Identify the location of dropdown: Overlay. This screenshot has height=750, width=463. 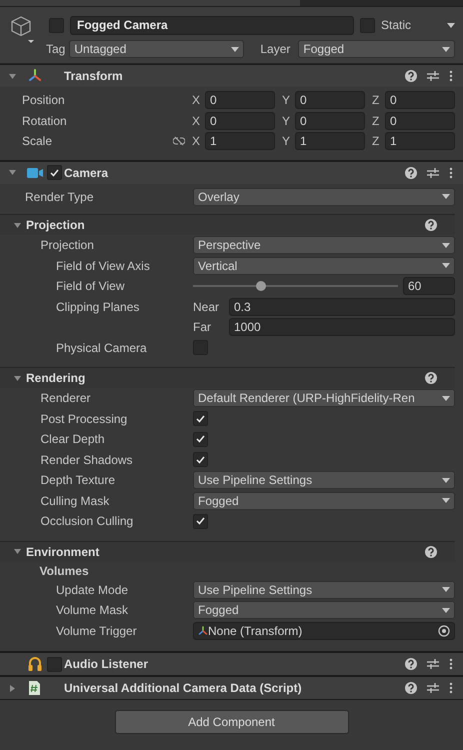
(324, 197).